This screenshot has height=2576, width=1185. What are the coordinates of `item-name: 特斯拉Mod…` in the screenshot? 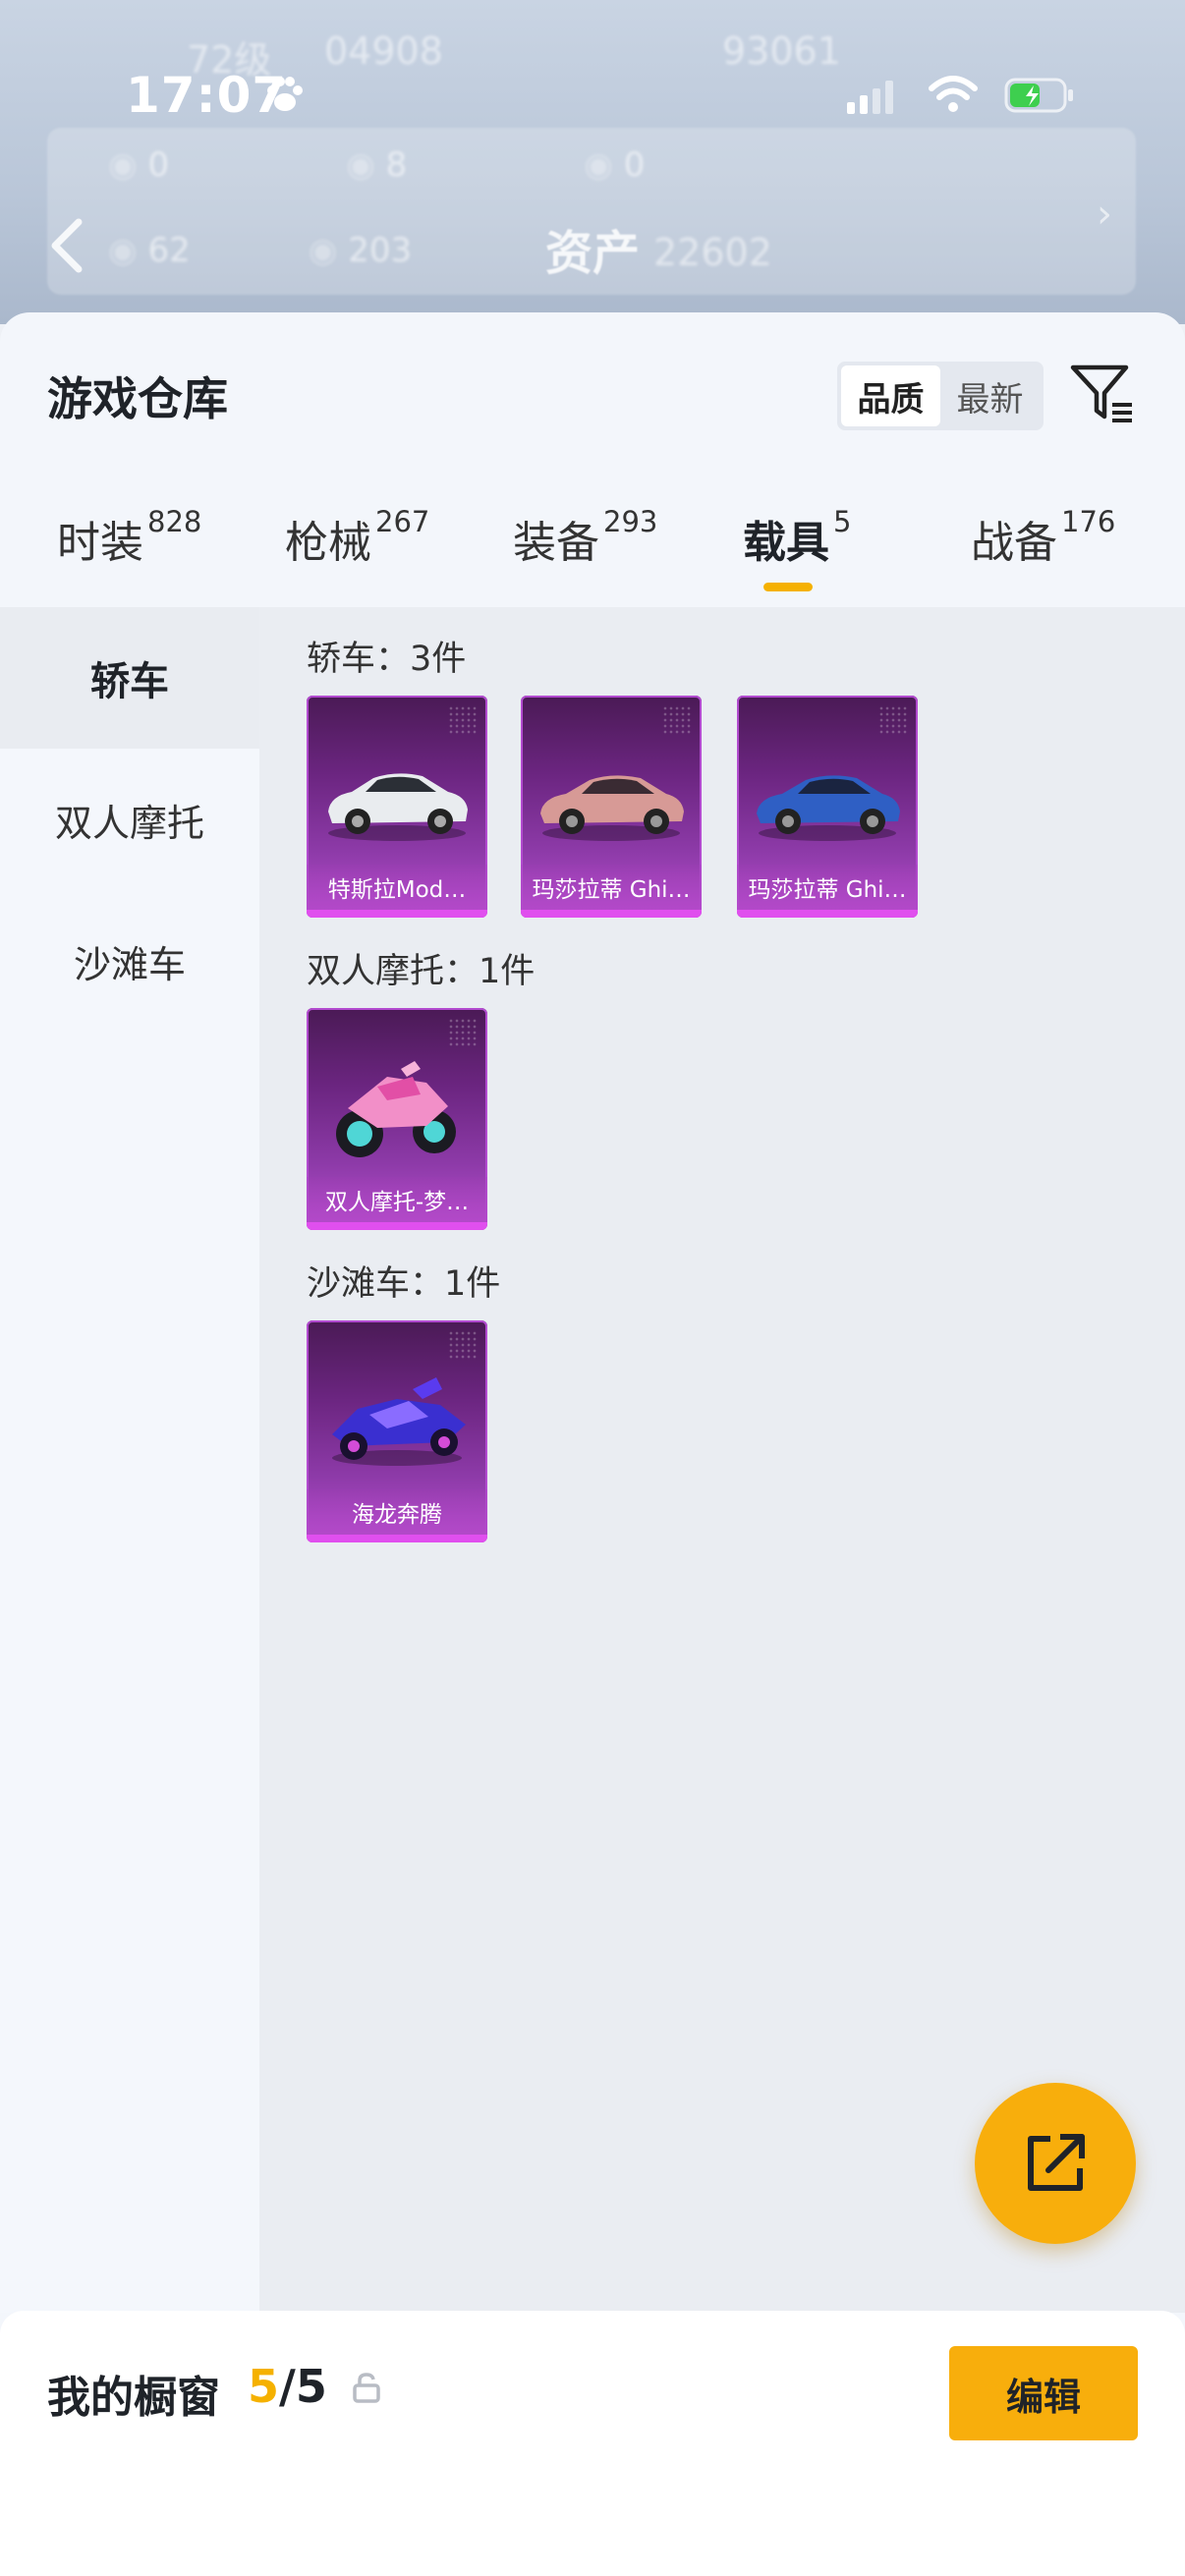 It's located at (397, 887).